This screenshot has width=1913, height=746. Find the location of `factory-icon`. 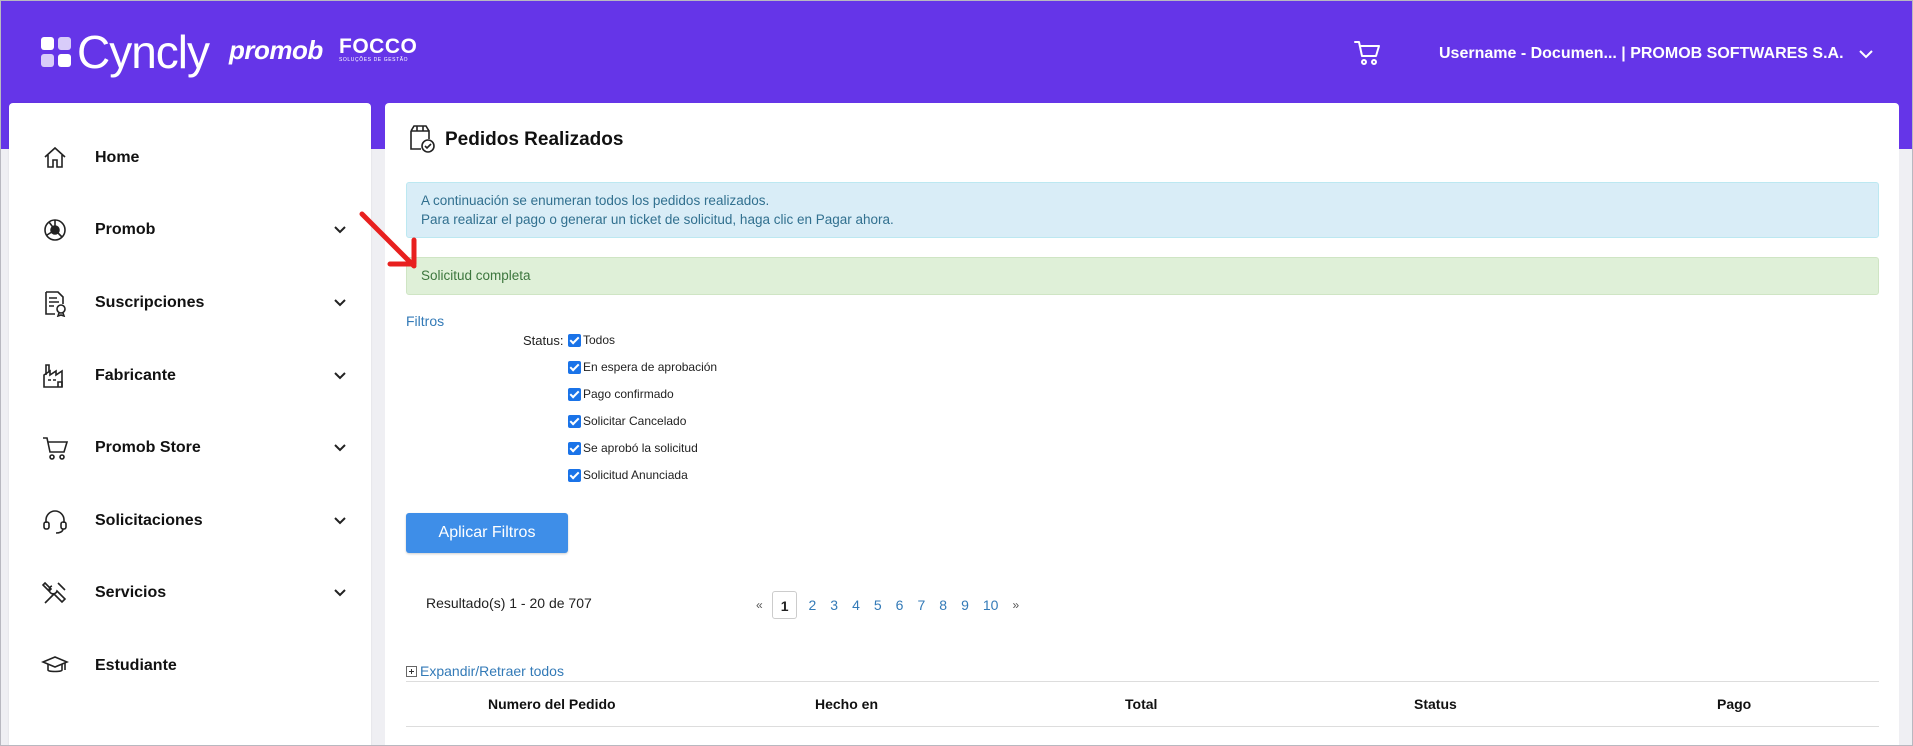

factory-icon is located at coordinates (53, 376).